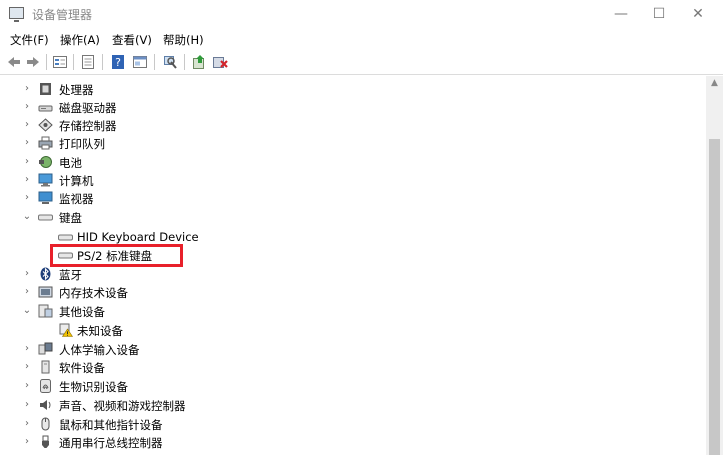 The height and width of the screenshot is (455, 723). Describe the element at coordinates (45, 108) in the screenshot. I see `disk-drive-icon` at that location.